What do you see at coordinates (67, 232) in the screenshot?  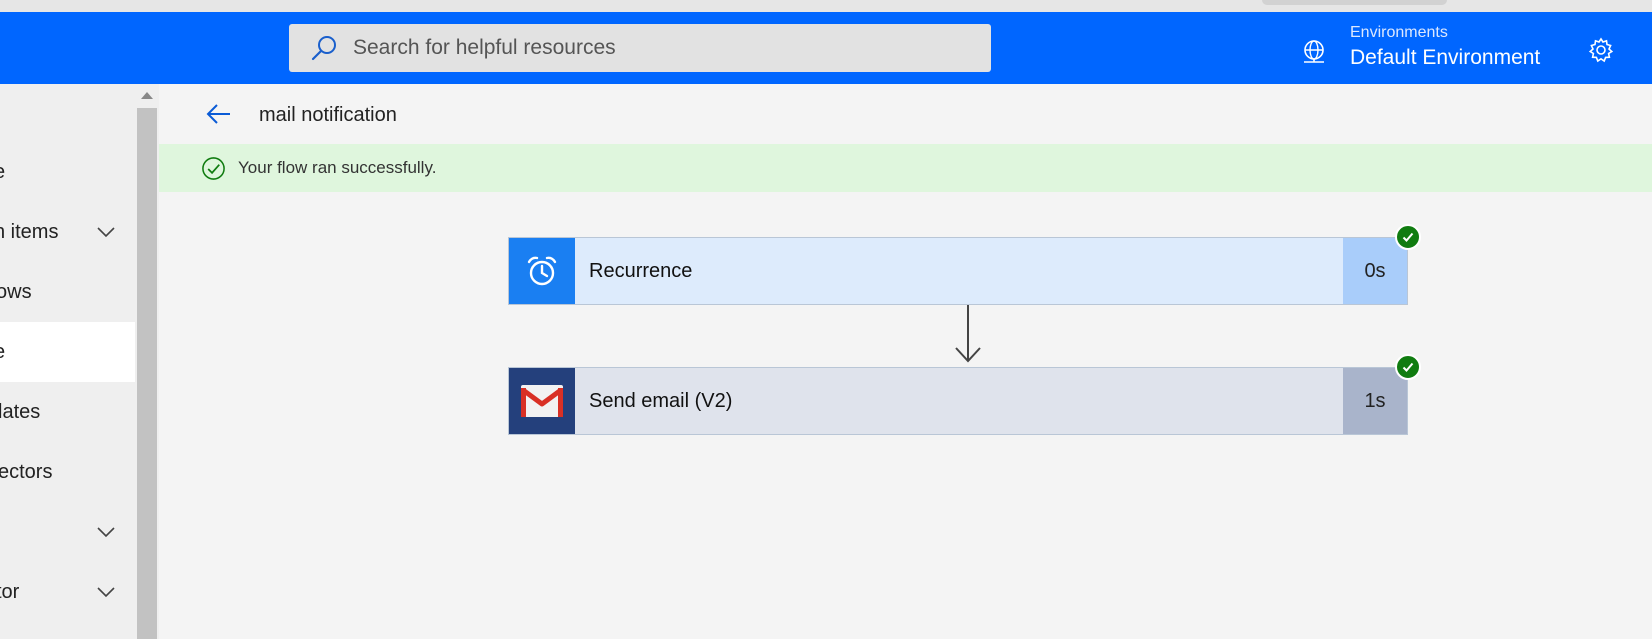 I see `sidebar-item-1: n items` at bounding box center [67, 232].